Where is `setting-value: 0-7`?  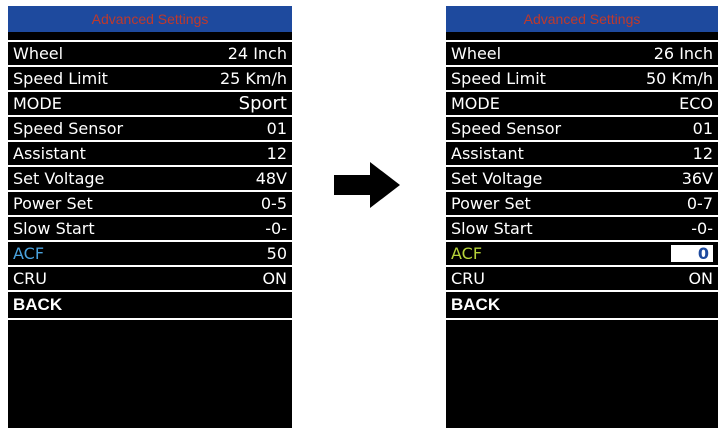 setting-value: 0-7 is located at coordinates (699, 203).